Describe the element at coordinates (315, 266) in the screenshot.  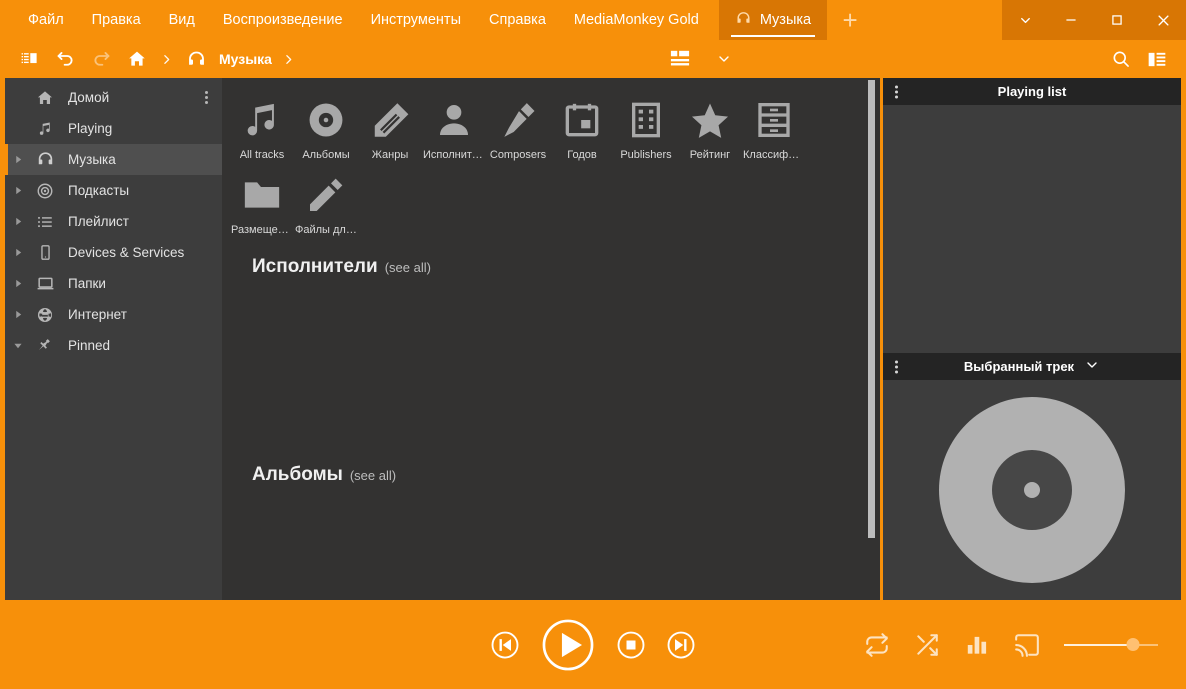
I see `section-title: Исполнители` at that location.